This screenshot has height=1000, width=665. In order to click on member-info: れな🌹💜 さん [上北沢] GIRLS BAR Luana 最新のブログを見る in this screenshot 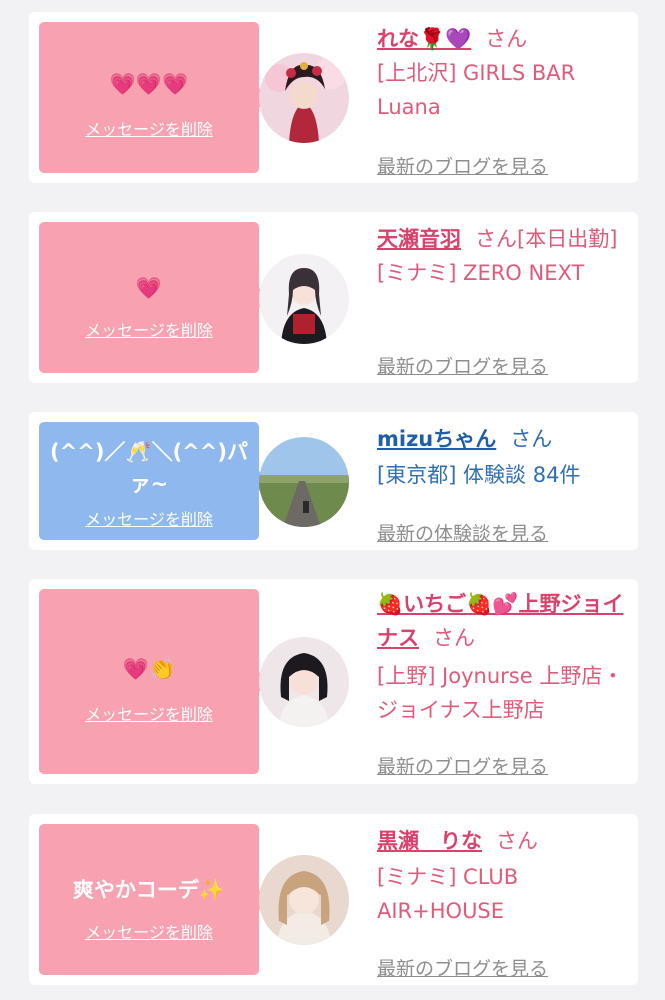, I will do `click(502, 100)`.